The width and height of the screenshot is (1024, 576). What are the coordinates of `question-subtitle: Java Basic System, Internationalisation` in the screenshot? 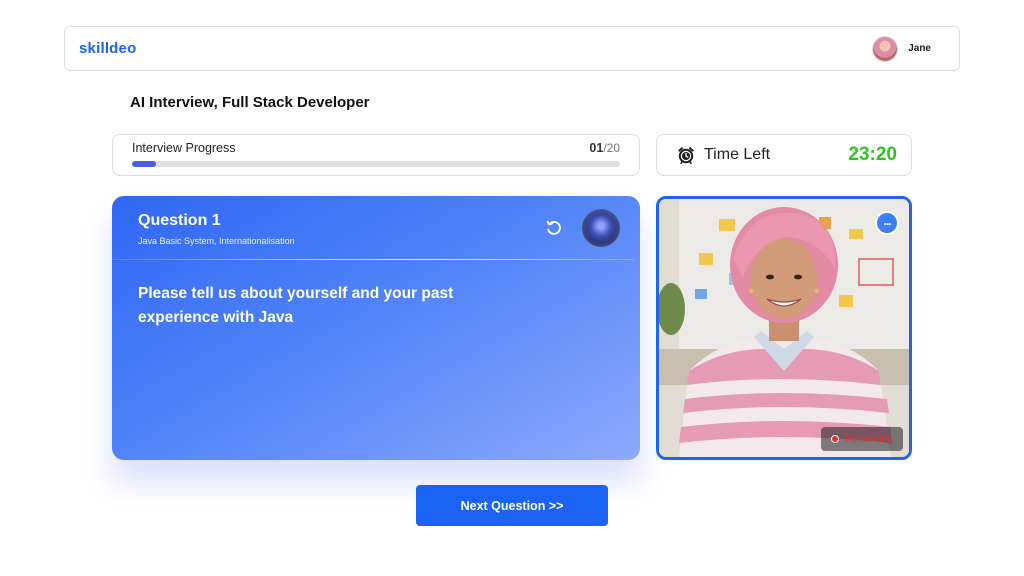 It's located at (216, 241).